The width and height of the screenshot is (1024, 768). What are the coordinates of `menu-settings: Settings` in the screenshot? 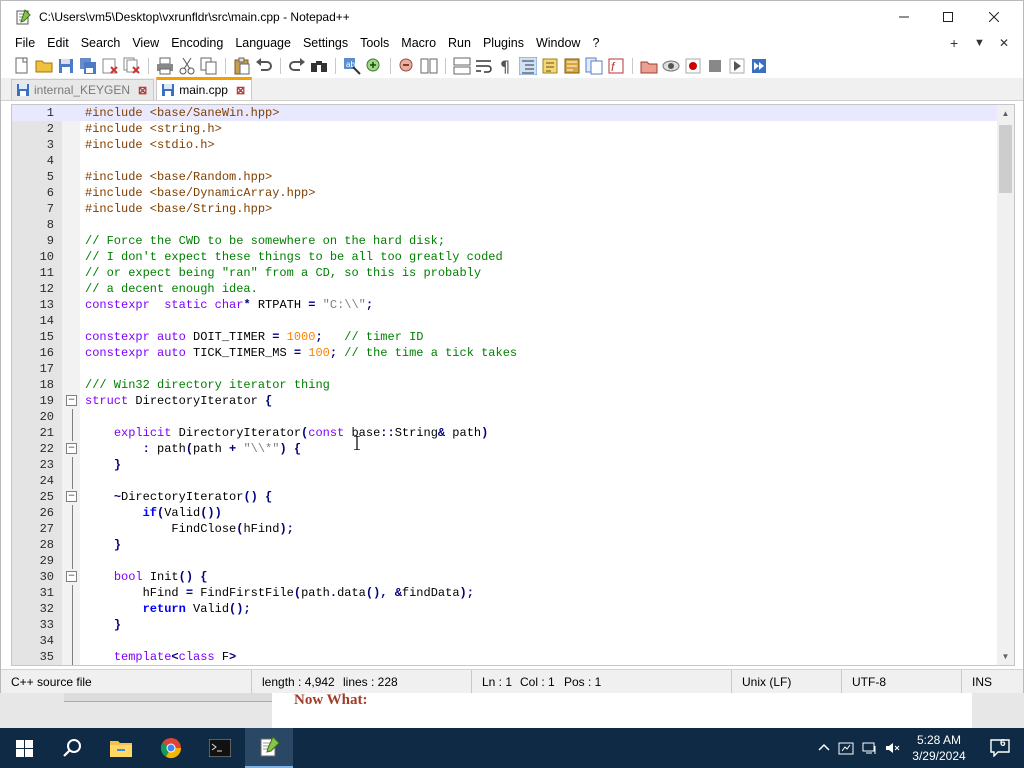 It's located at (325, 43).